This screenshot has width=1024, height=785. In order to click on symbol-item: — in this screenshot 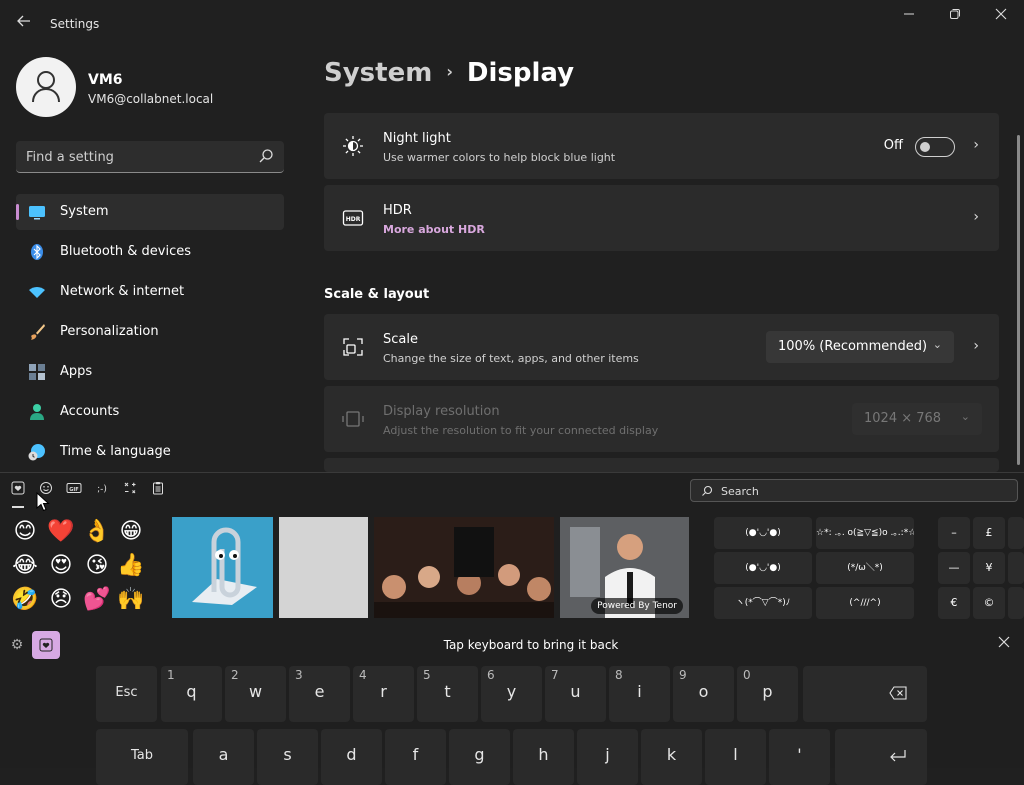, I will do `click(954, 568)`.